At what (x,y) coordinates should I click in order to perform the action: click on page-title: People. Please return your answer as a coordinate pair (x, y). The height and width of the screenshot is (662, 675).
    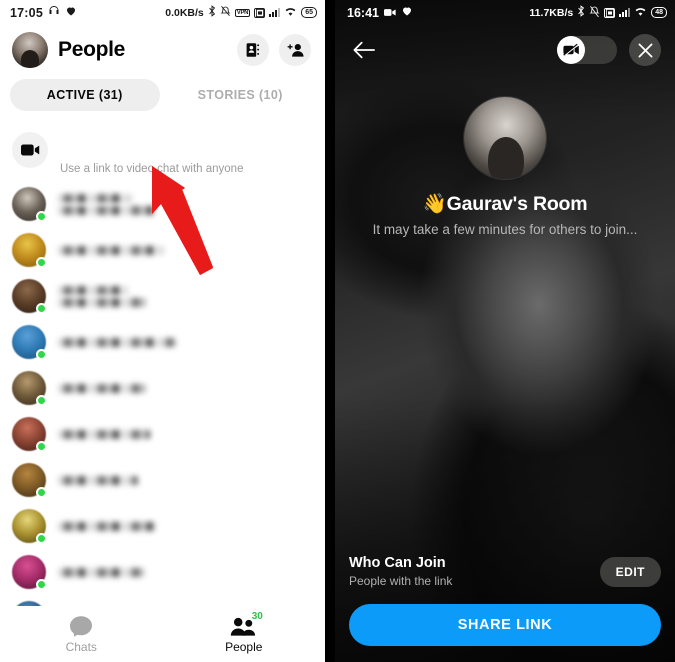
    Looking at the image, I should click on (92, 49).